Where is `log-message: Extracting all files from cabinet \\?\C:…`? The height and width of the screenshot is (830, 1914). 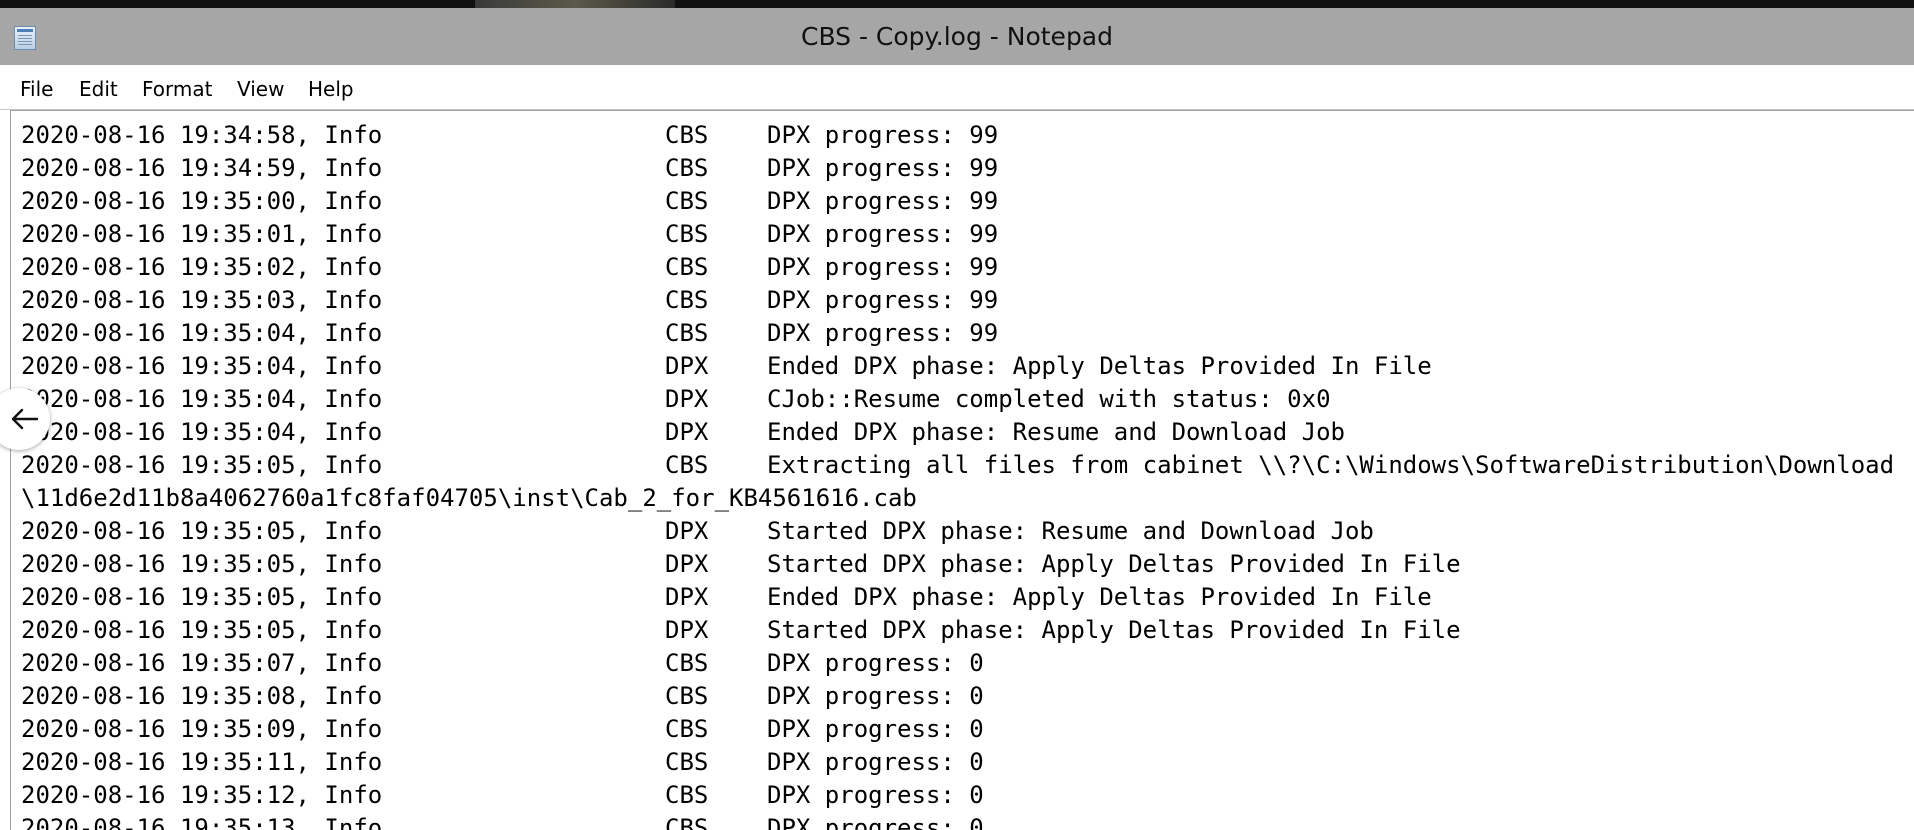 log-message: Extracting all files from cabinet \\?\C:… is located at coordinates (1331, 465).